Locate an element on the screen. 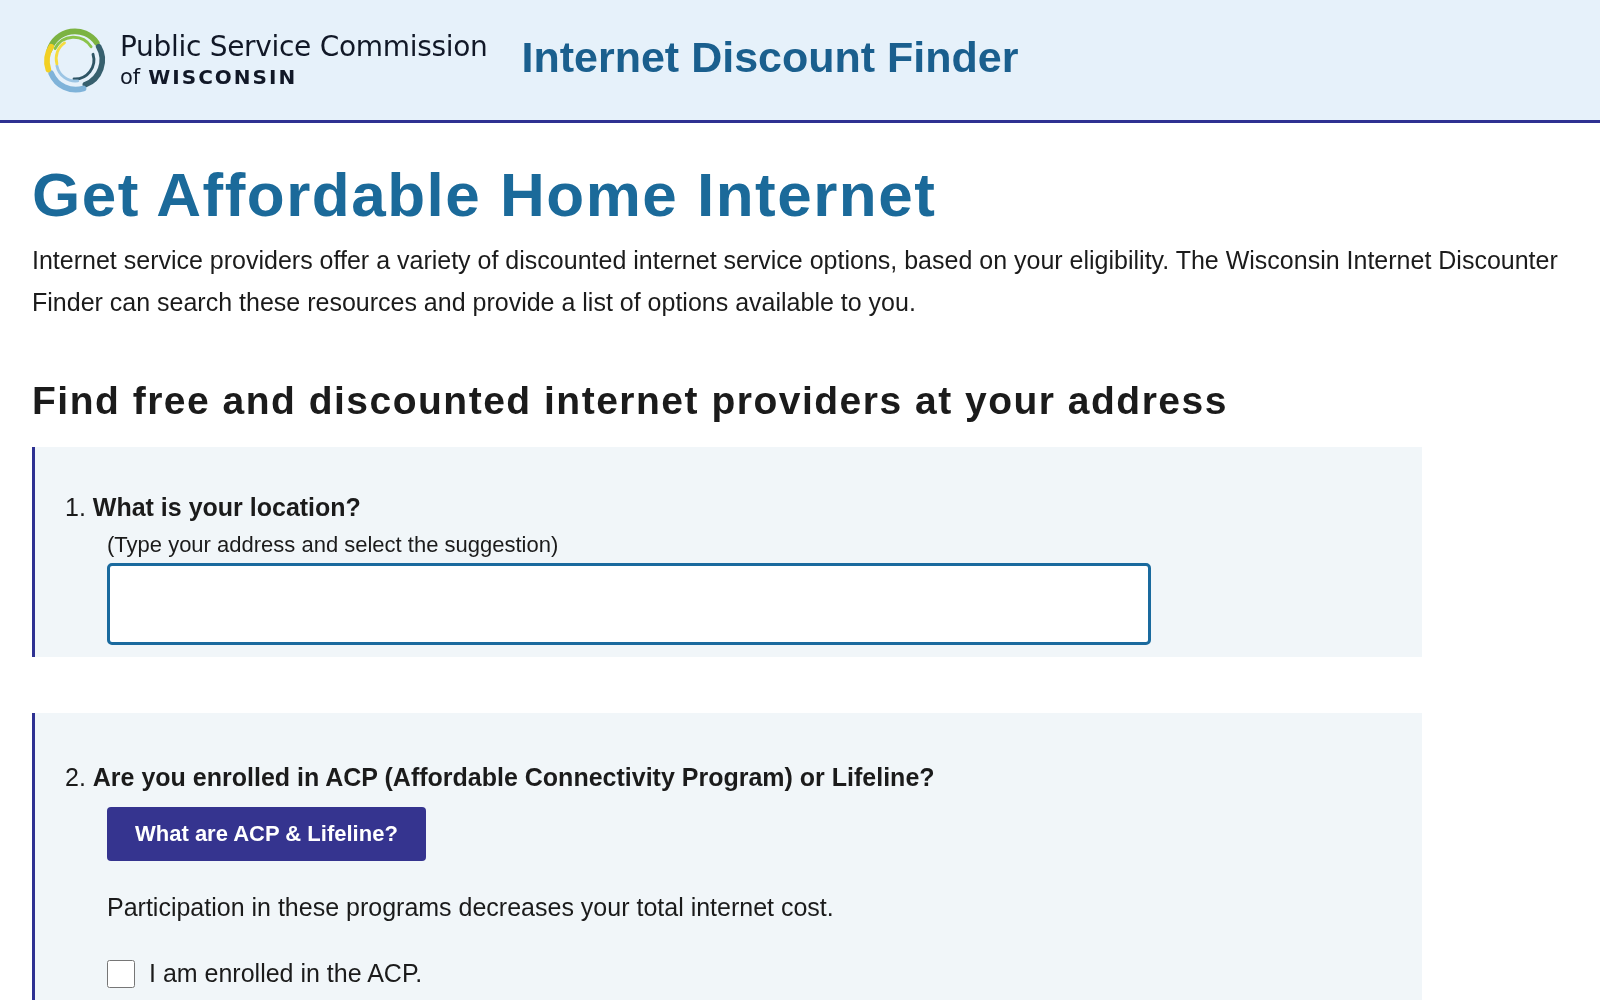 This screenshot has width=1600, height=1000. section-heading: Find free and discounted internet providers at your address is located at coordinates (630, 401).